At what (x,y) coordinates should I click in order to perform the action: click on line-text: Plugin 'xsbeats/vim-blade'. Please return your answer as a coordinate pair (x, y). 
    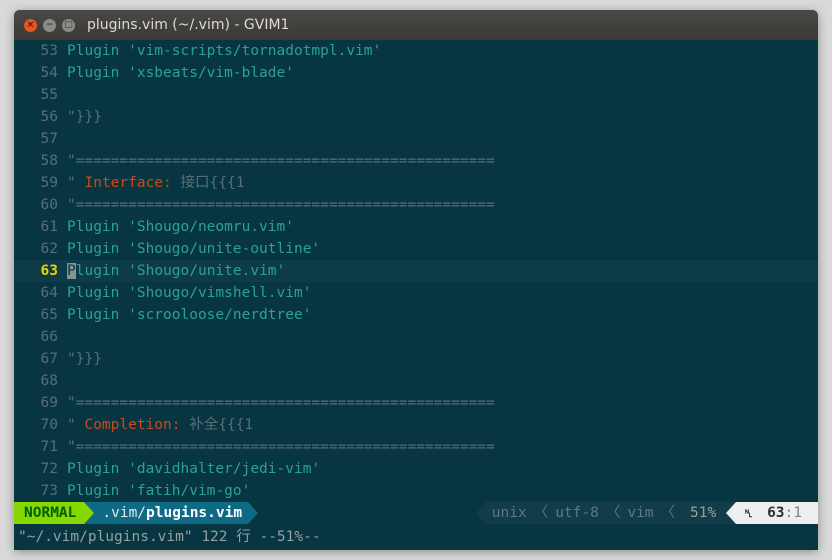
    Looking at the image, I should click on (180, 73).